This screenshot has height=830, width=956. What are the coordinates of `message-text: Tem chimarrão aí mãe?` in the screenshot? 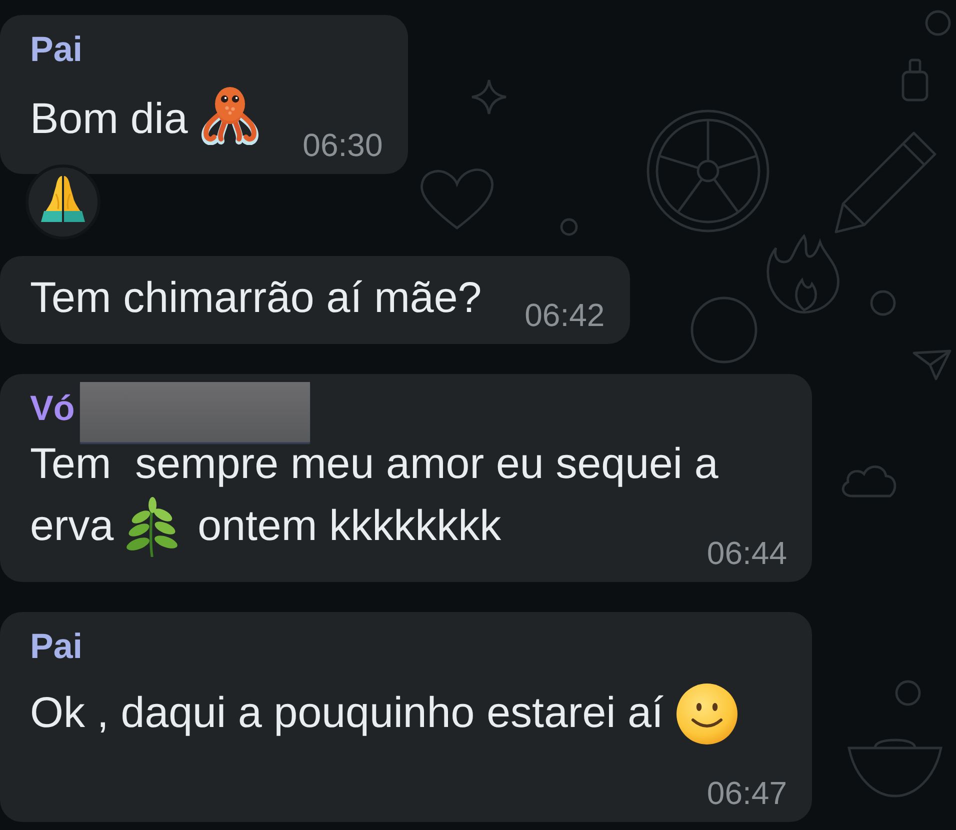 It's located at (256, 298).